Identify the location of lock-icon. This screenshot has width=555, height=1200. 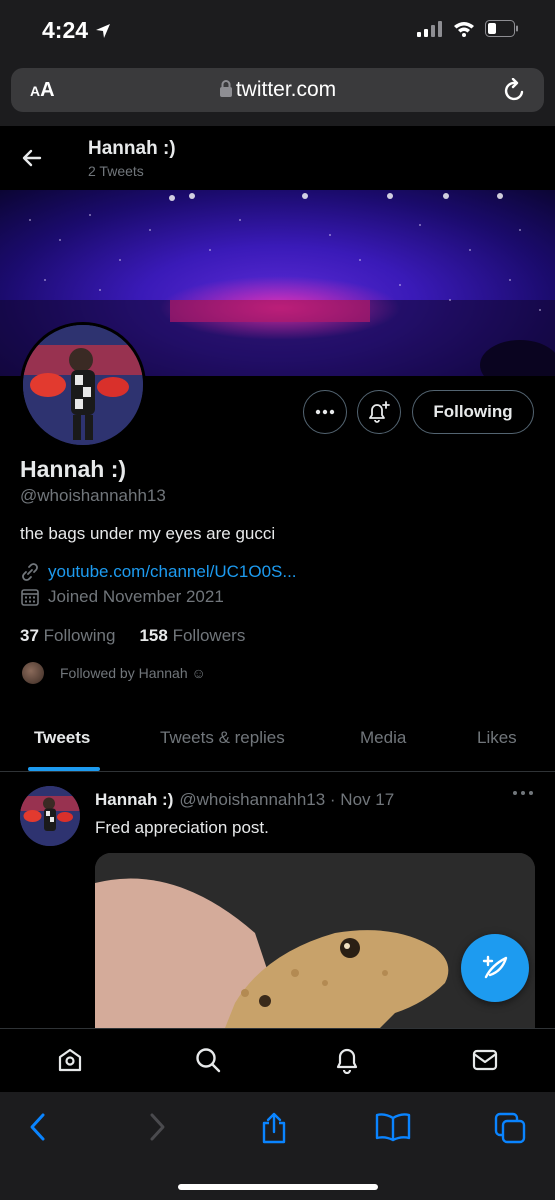
(225, 88).